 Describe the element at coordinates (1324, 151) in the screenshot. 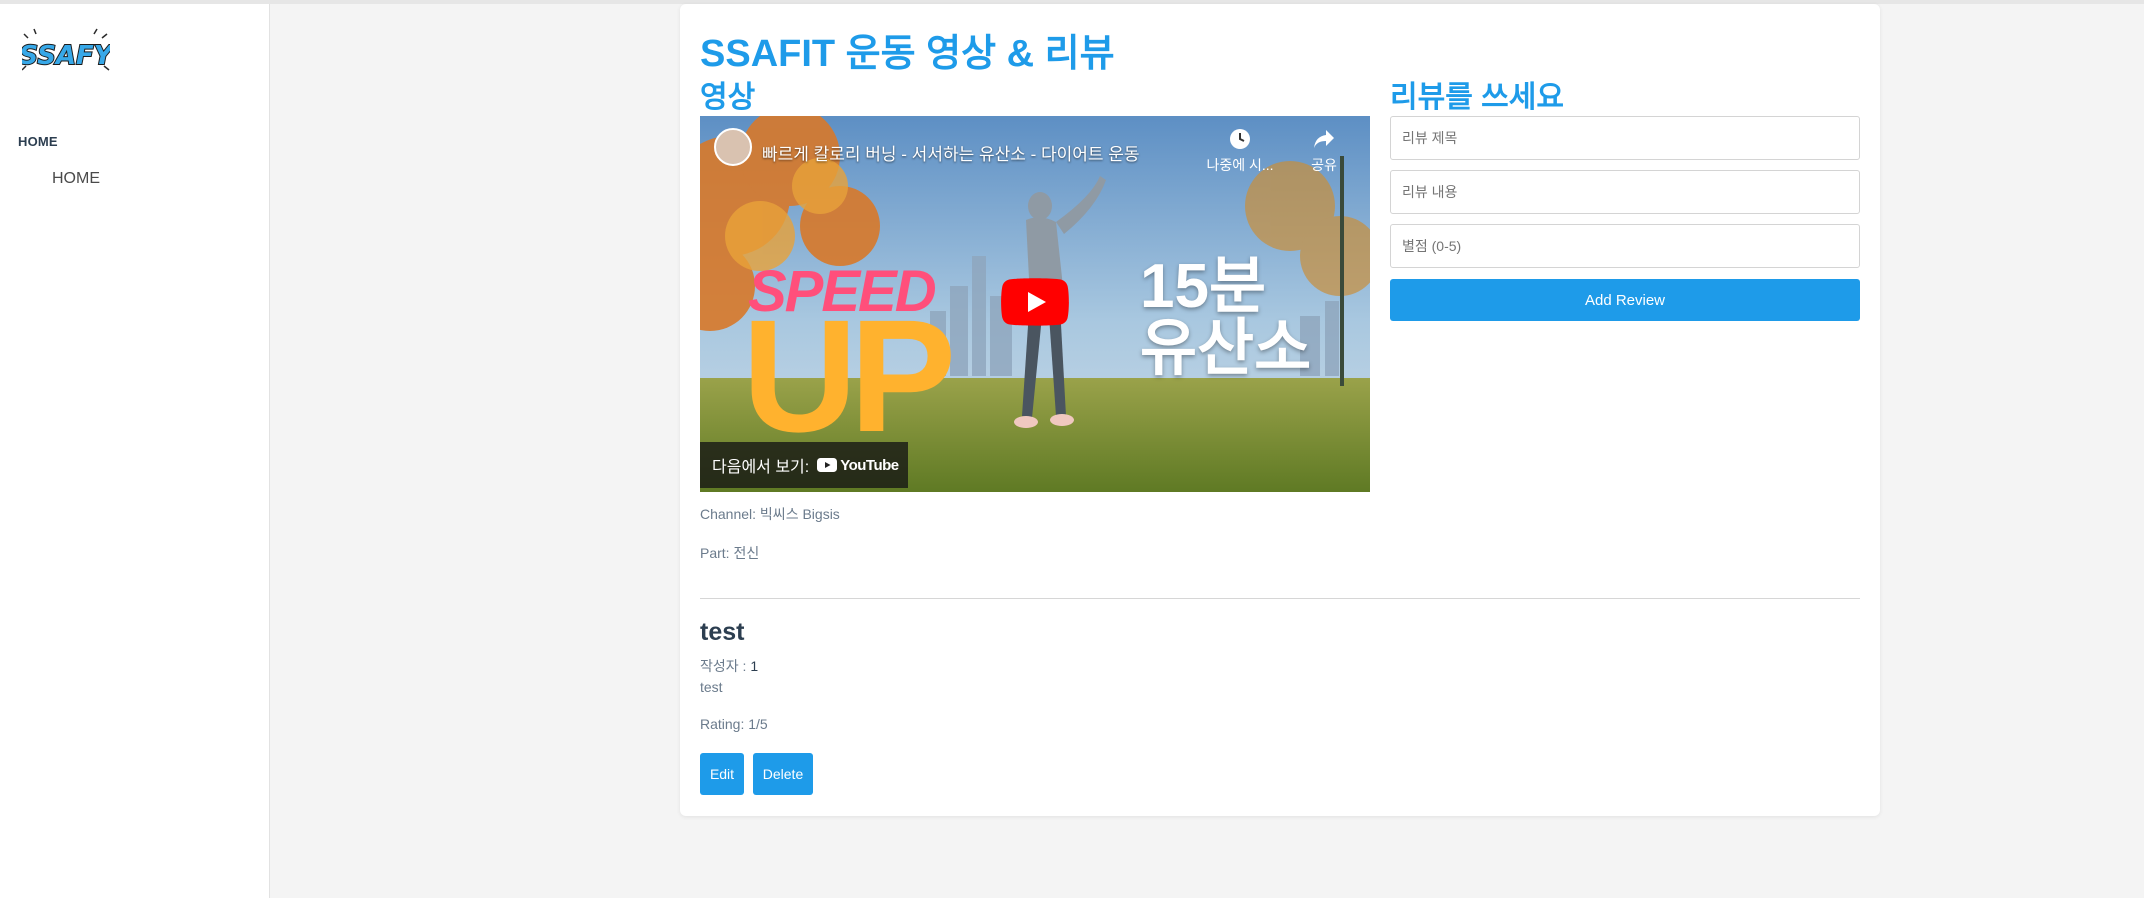

I see `share-button: 공유` at that location.